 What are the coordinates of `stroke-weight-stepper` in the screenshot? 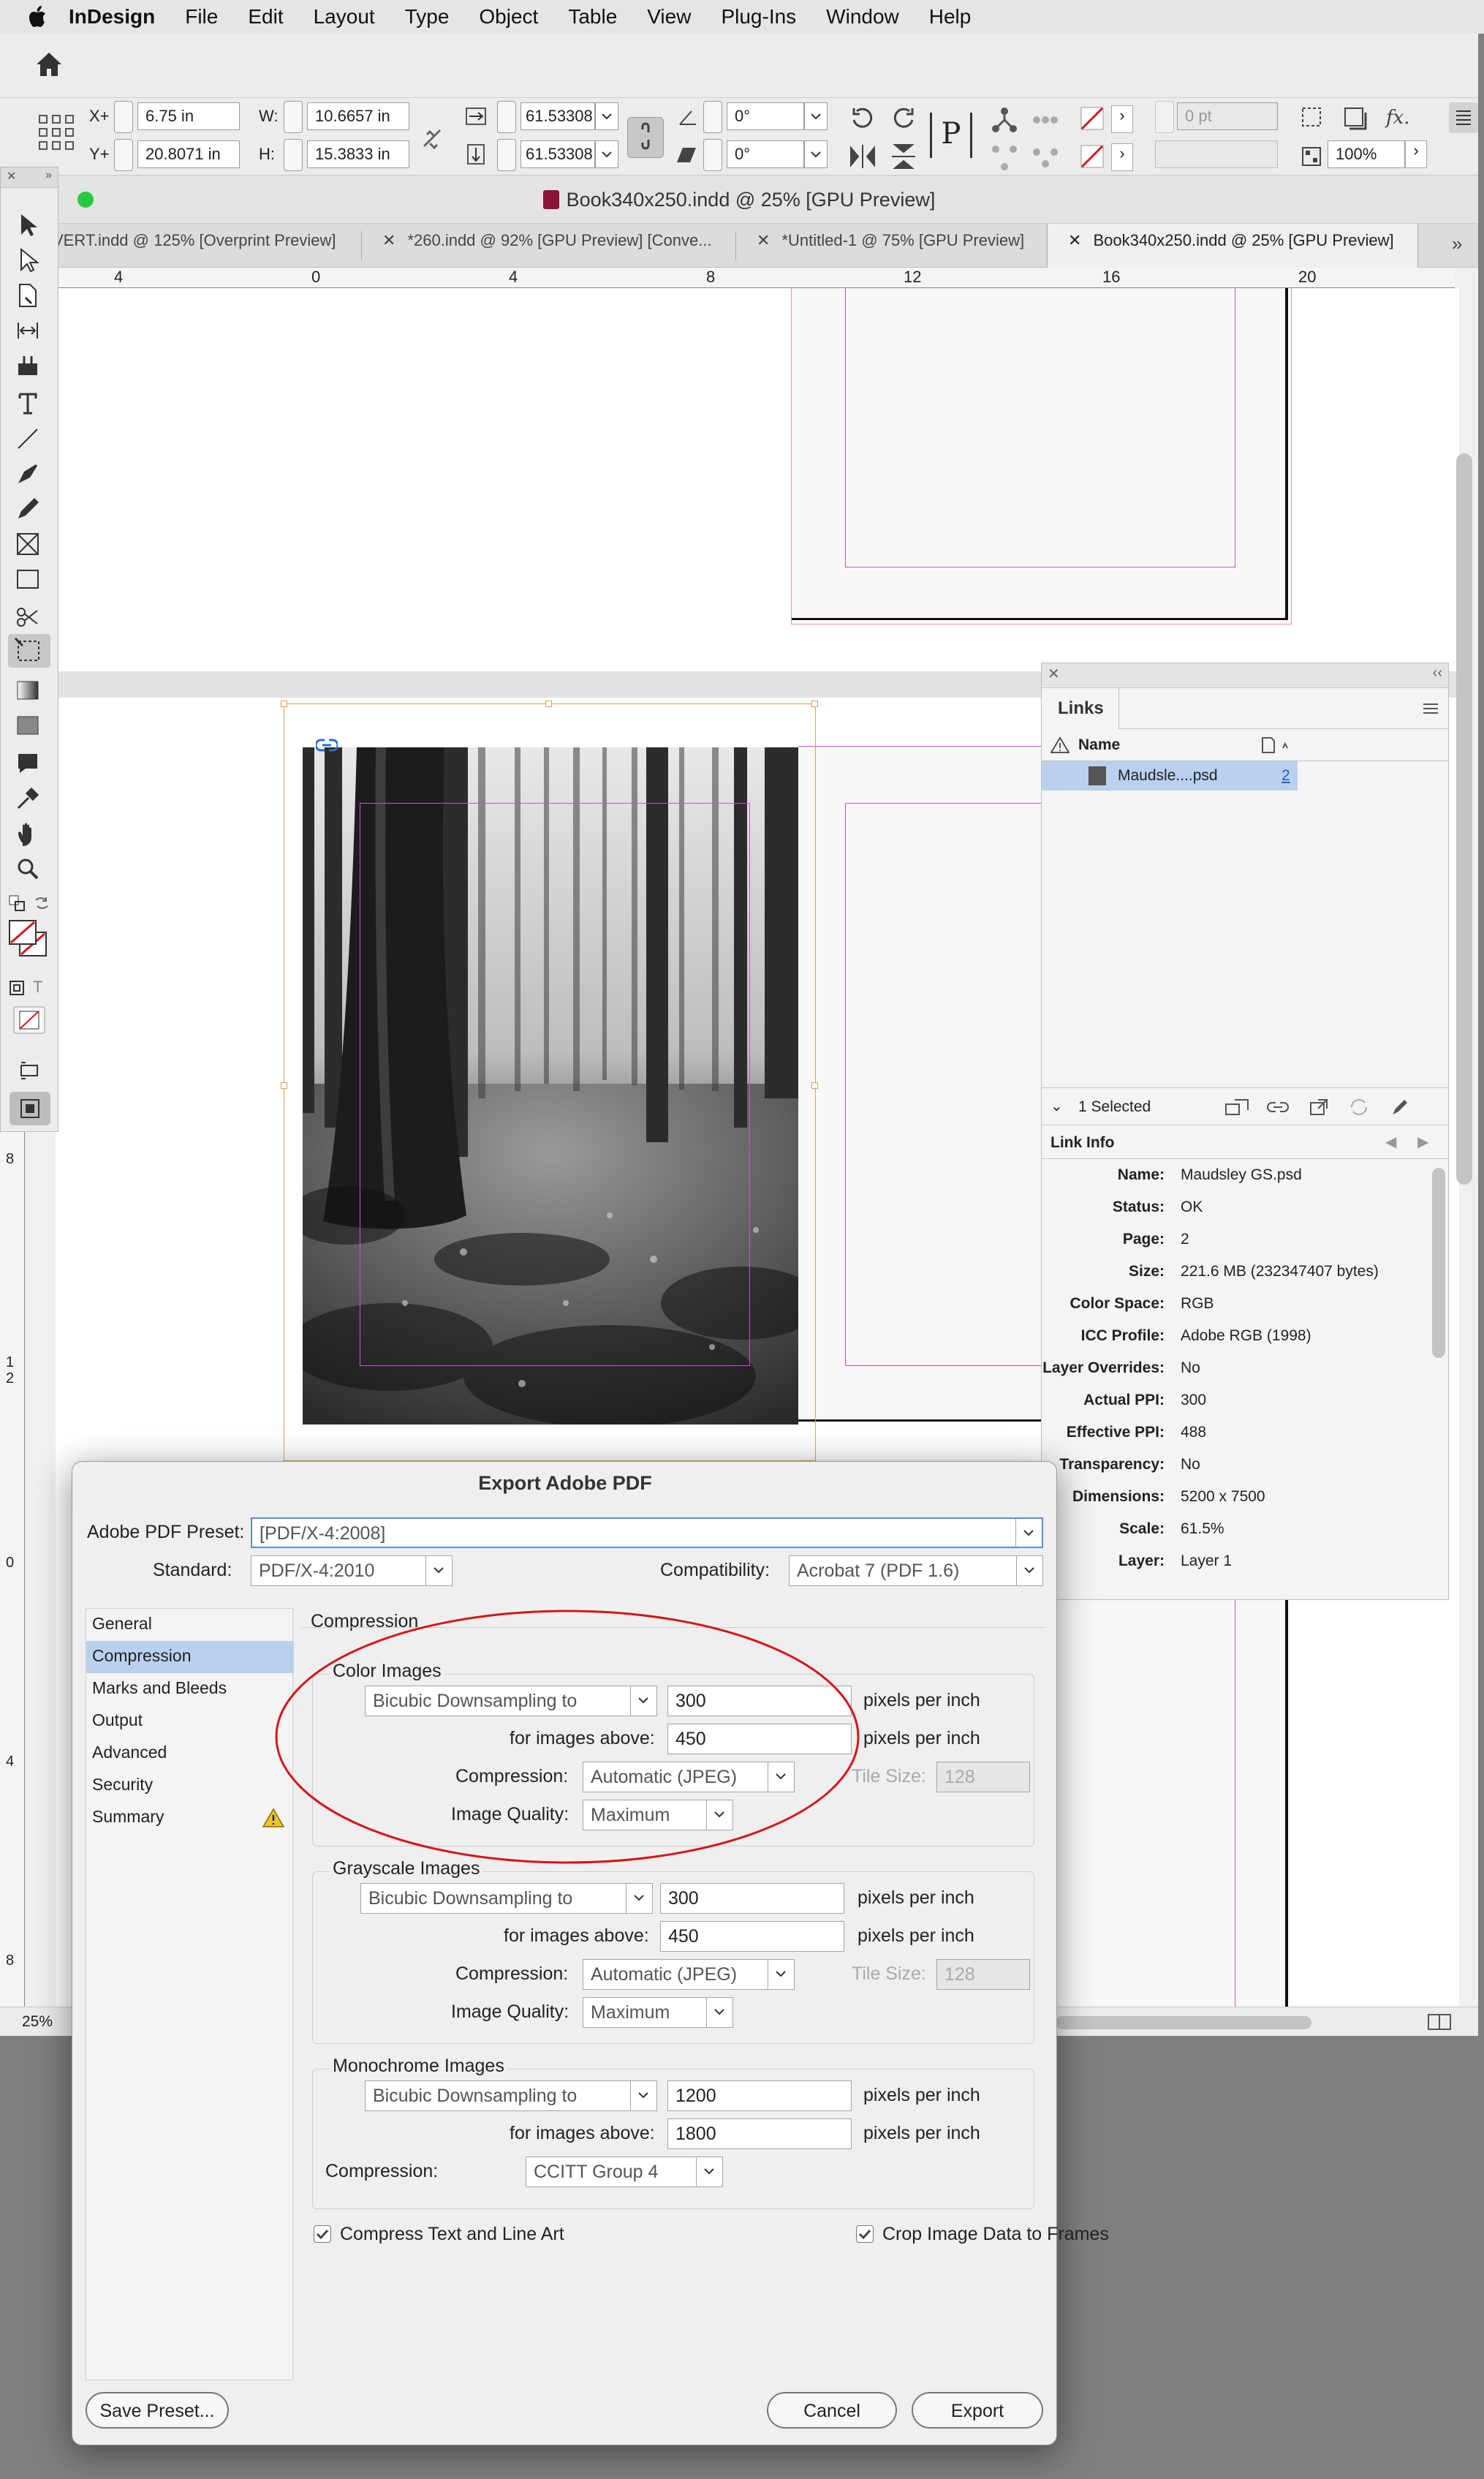 It's located at (1165, 117).